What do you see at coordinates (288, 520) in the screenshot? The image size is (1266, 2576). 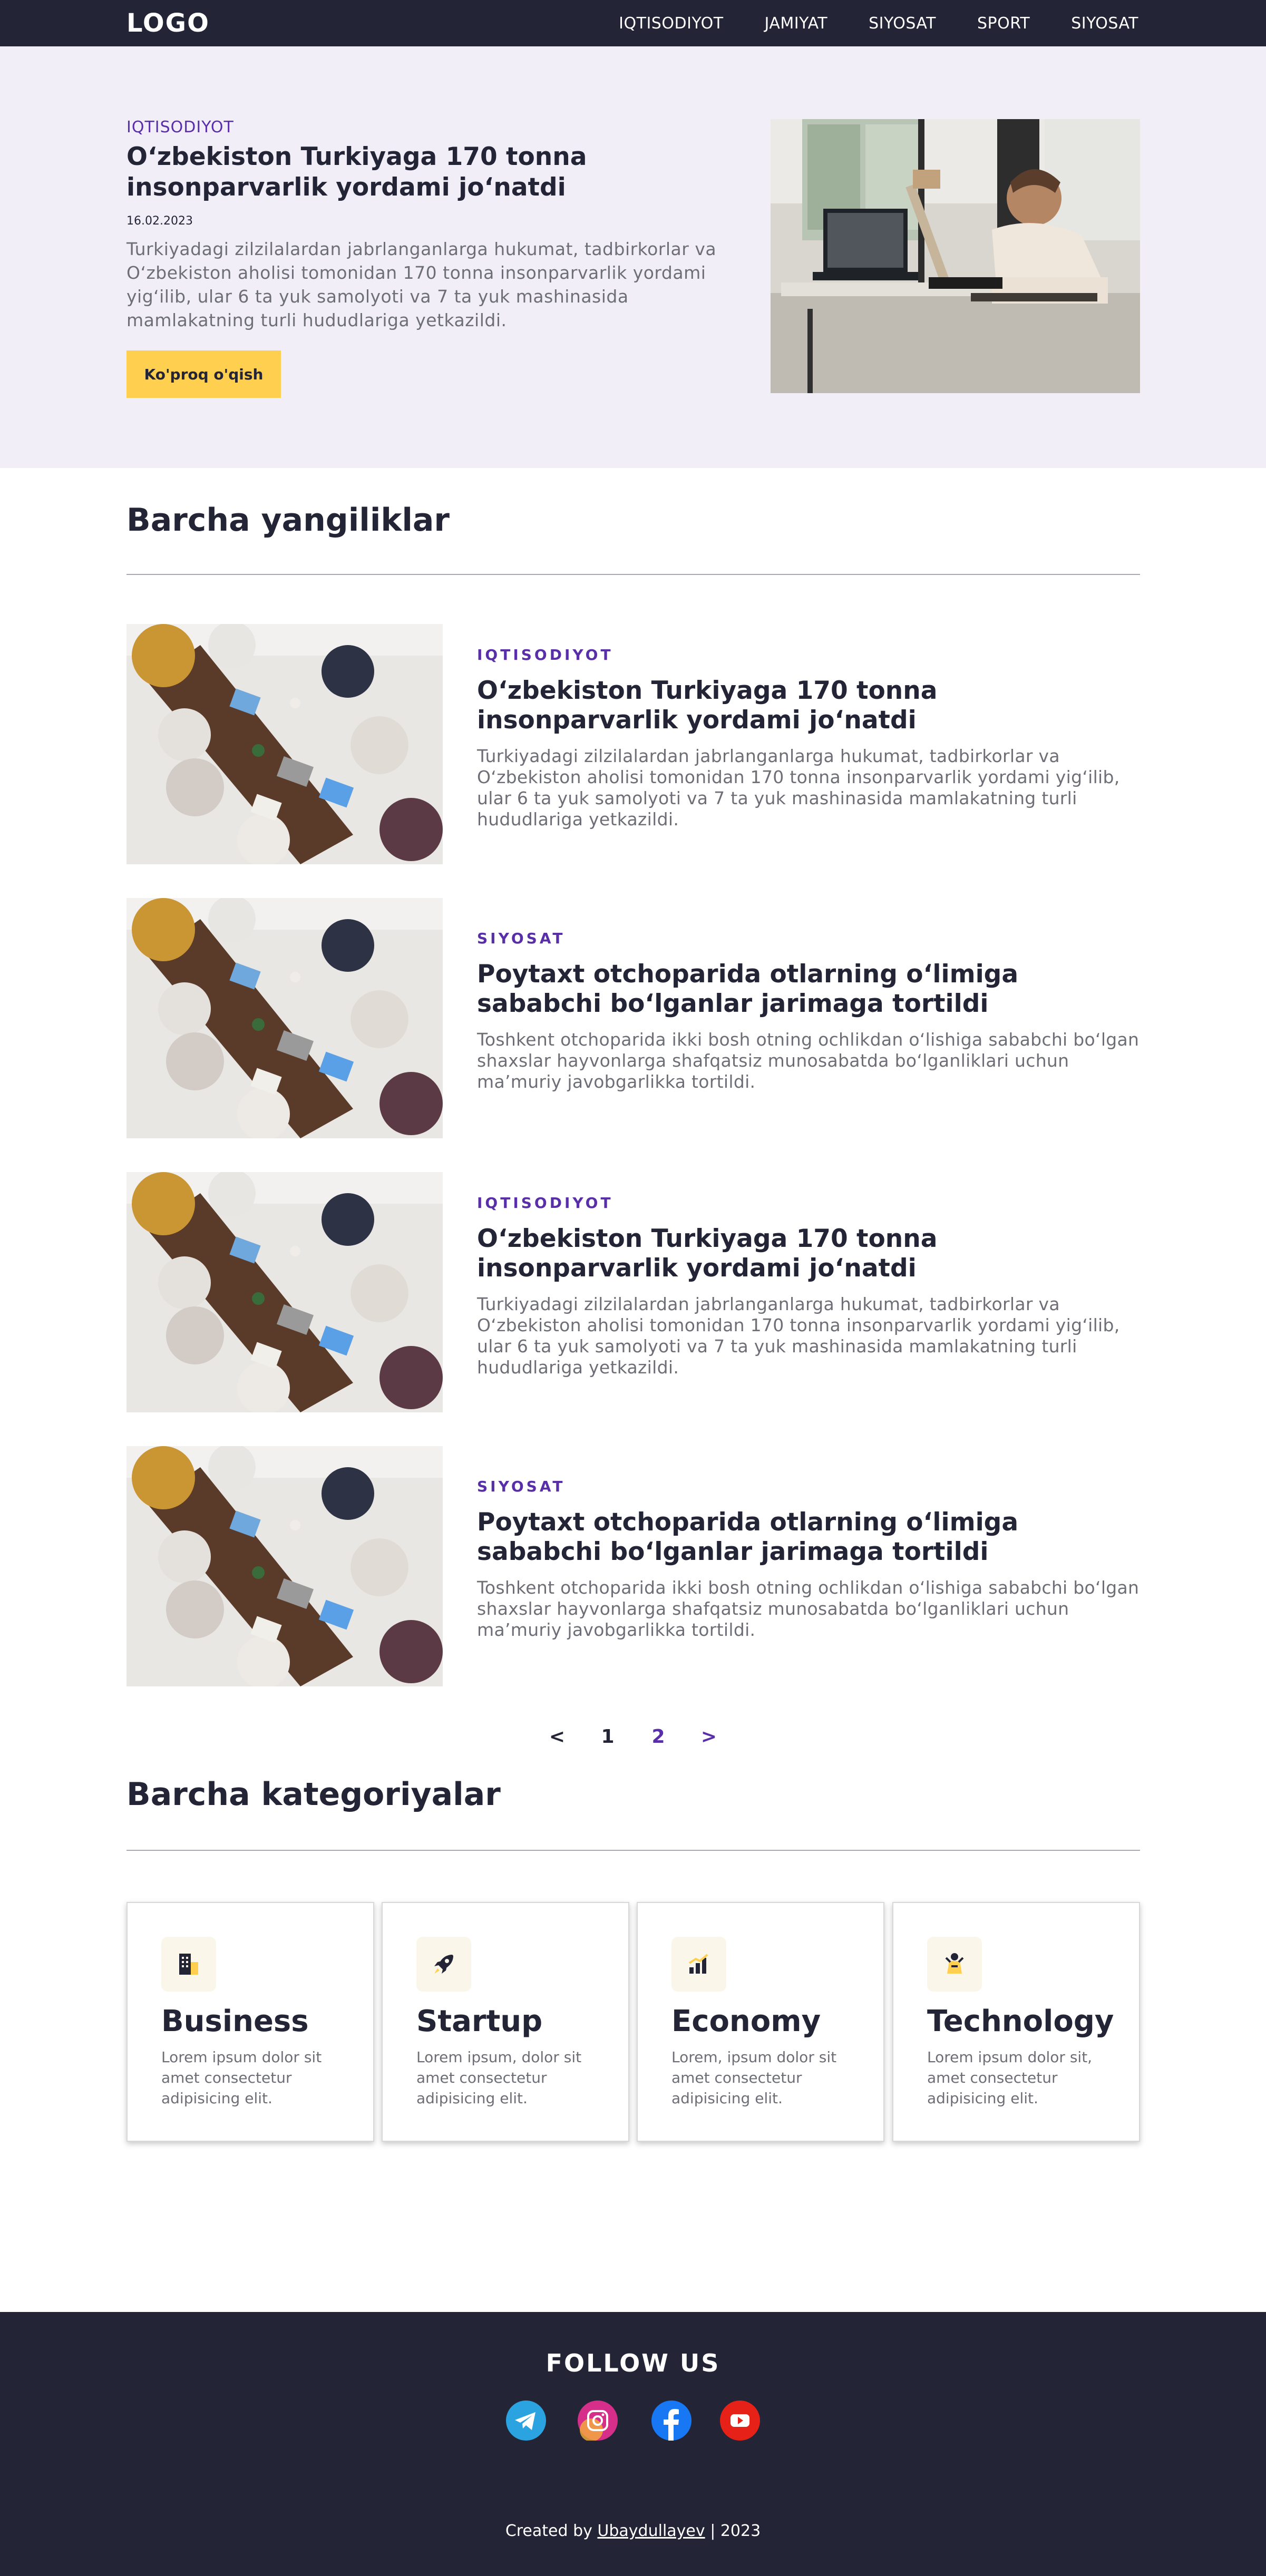 I see `news-section-title: Barcha yangiliklar` at bounding box center [288, 520].